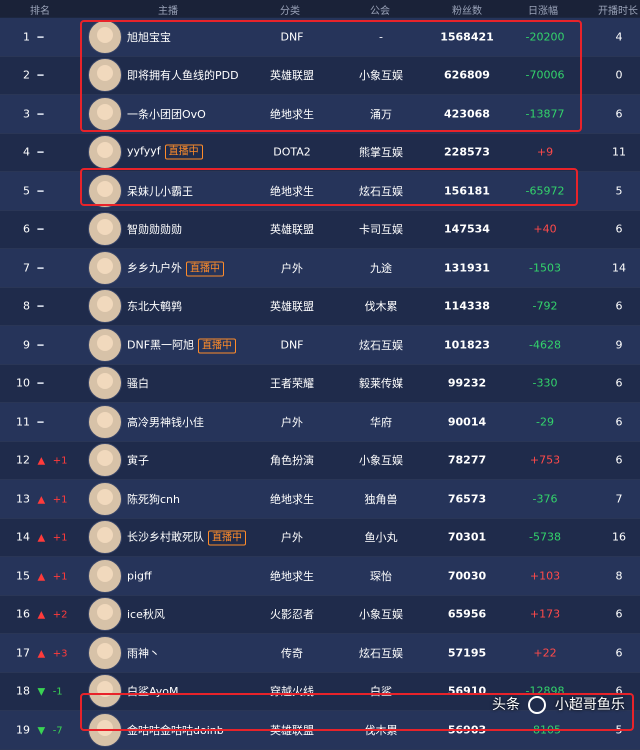 The height and width of the screenshot is (750, 640). What do you see at coordinates (381, 114) in the screenshot?
I see `guild-cell: 涌万` at bounding box center [381, 114].